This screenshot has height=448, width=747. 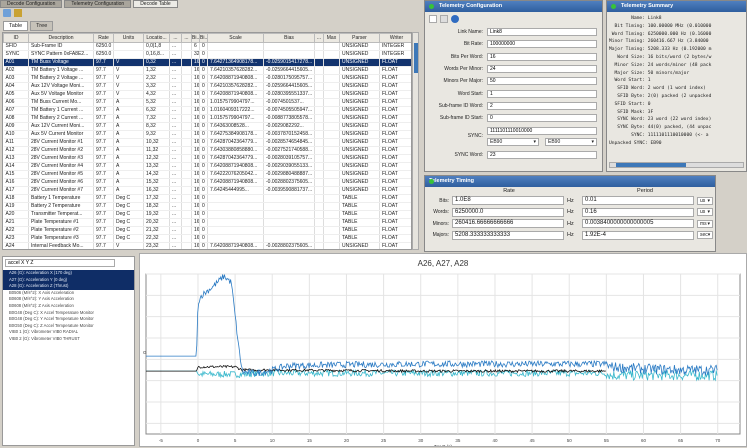 What do you see at coordinates (542, 154) in the screenshot?
I see `sync-word-input` at bounding box center [542, 154].